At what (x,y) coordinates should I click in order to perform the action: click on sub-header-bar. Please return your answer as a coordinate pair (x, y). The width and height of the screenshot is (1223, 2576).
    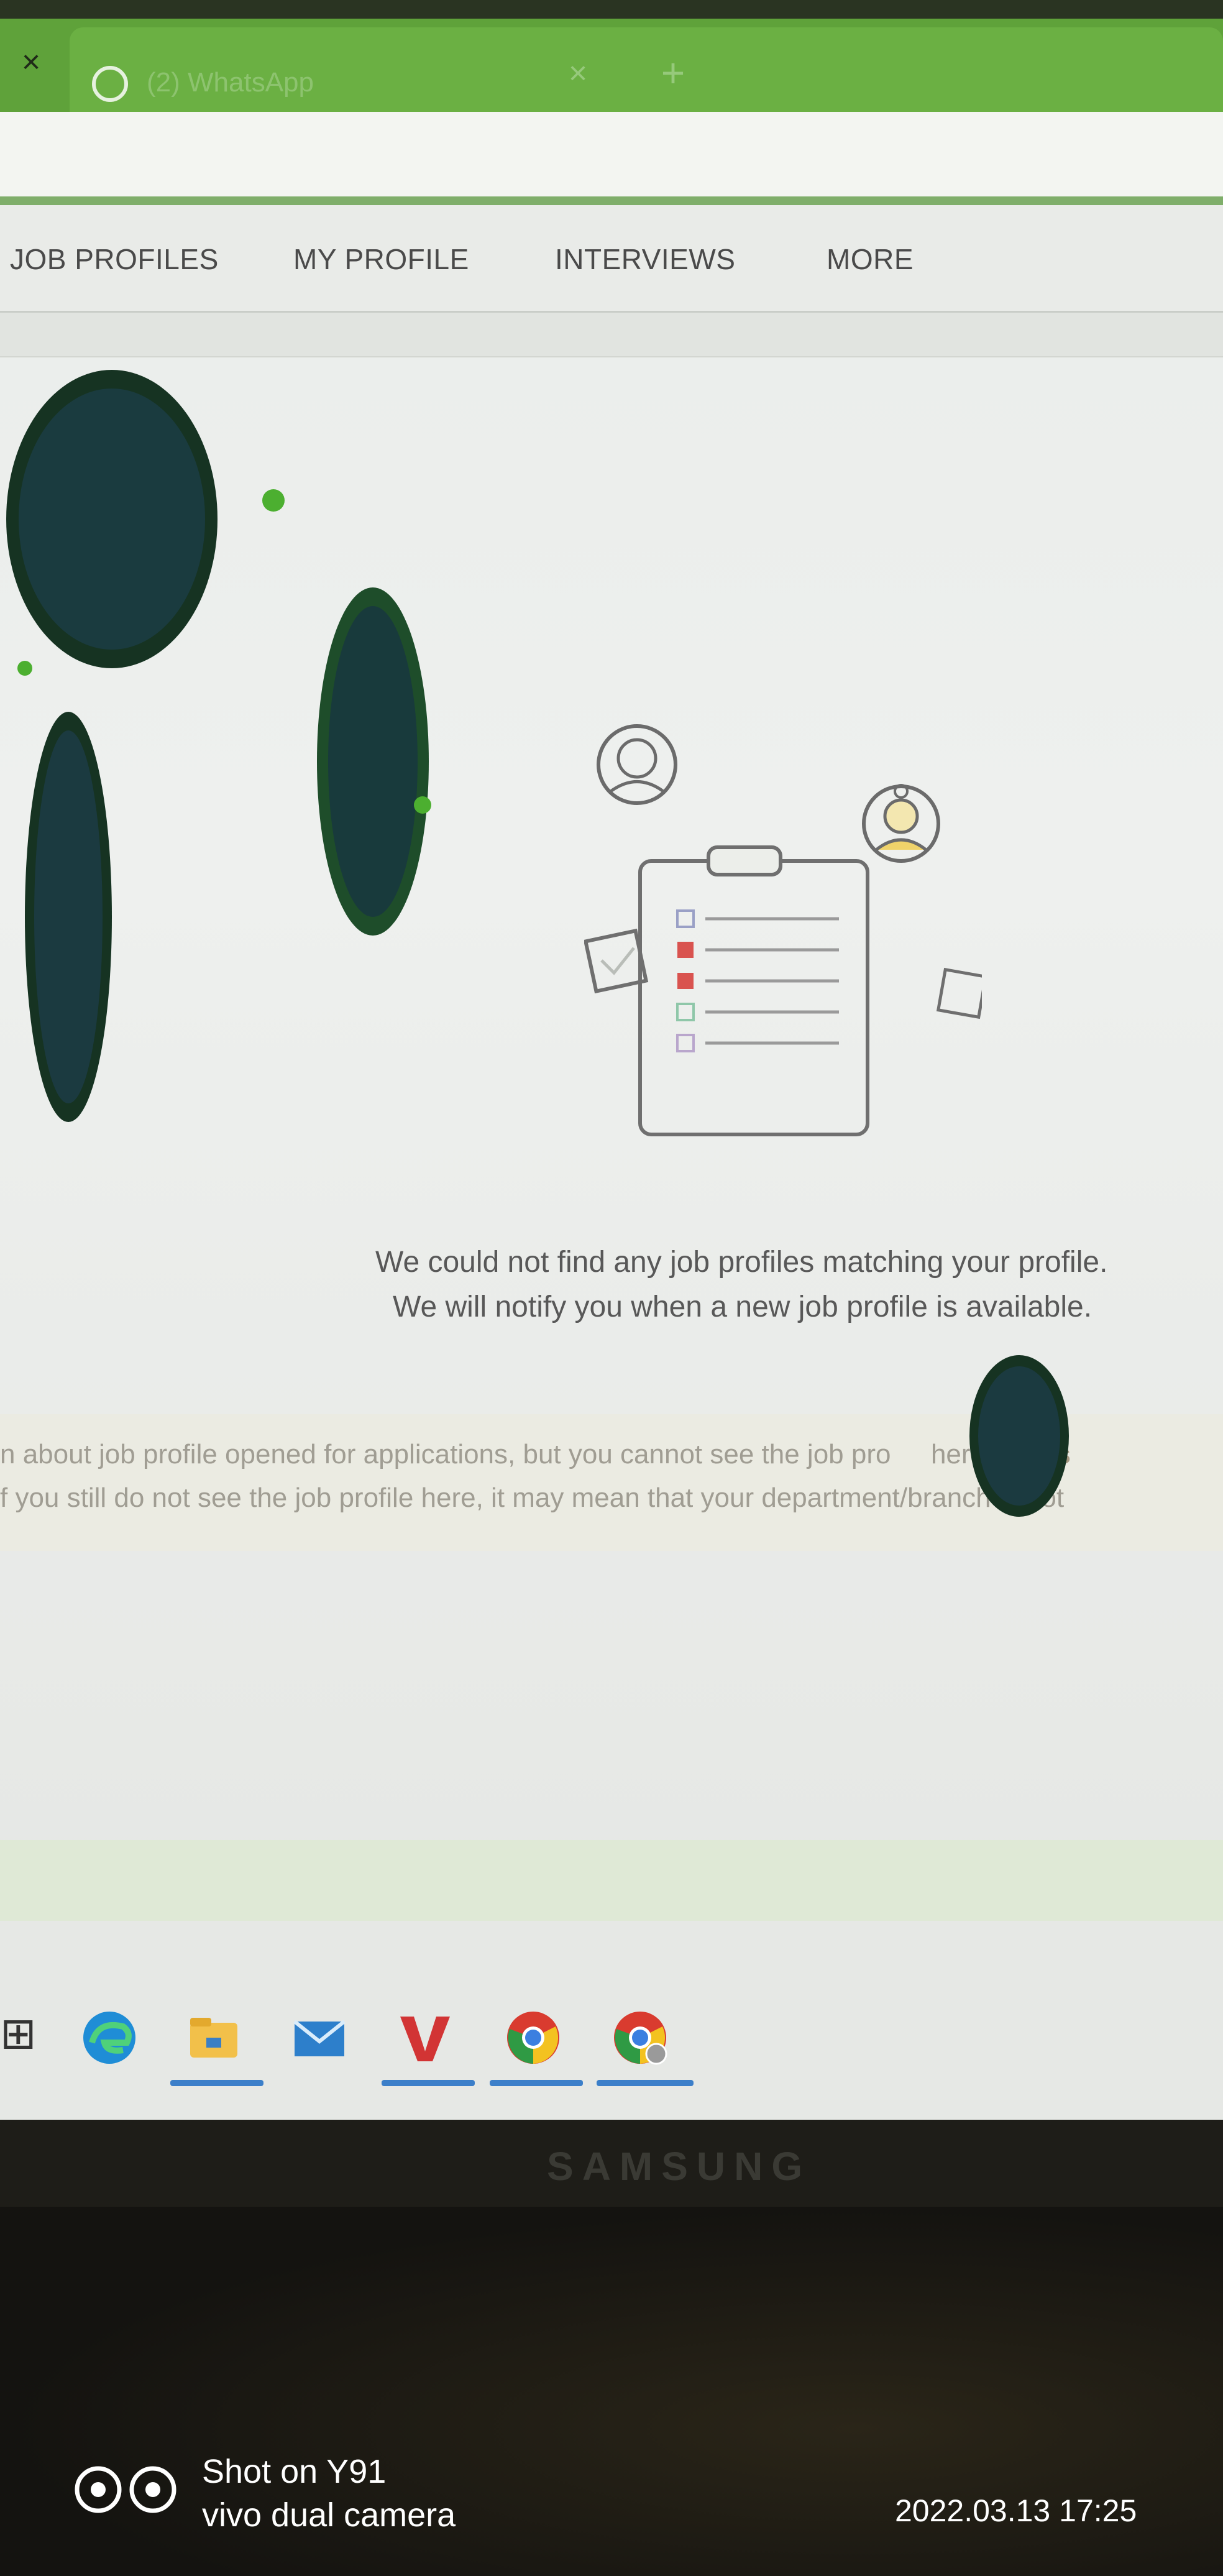
    Looking at the image, I should click on (611, 335).